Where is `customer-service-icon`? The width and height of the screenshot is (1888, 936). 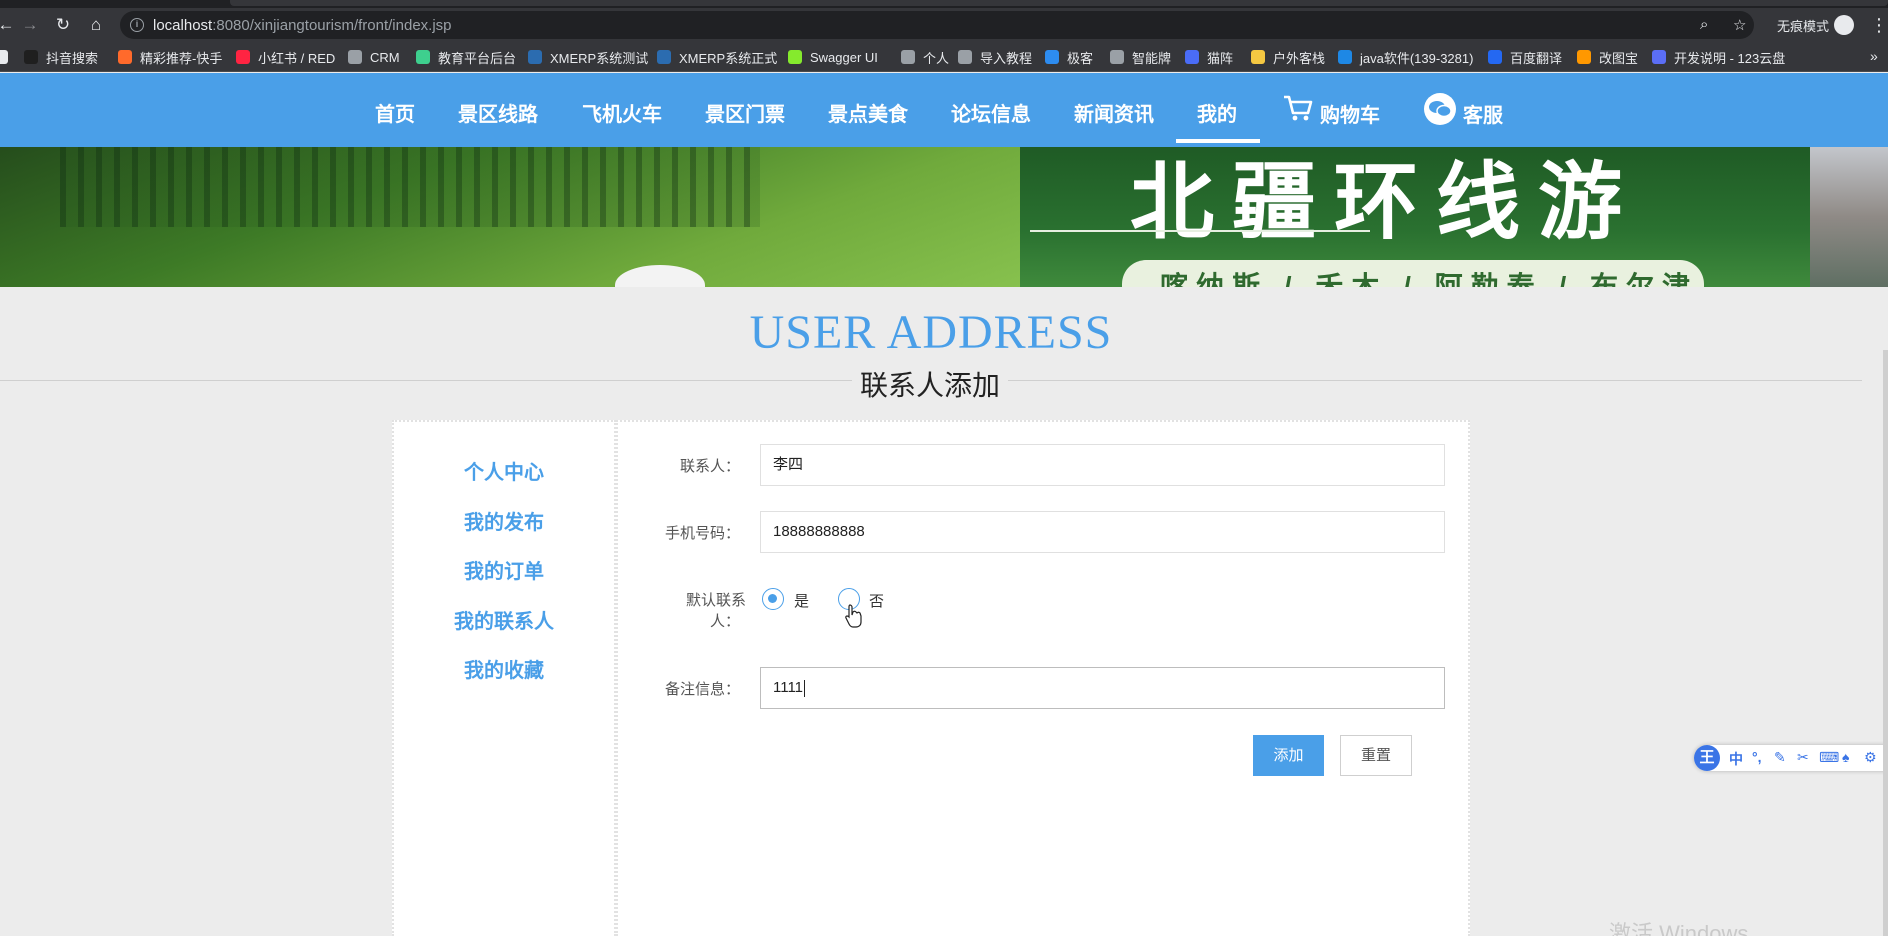 customer-service-icon is located at coordinates (1440, 109).